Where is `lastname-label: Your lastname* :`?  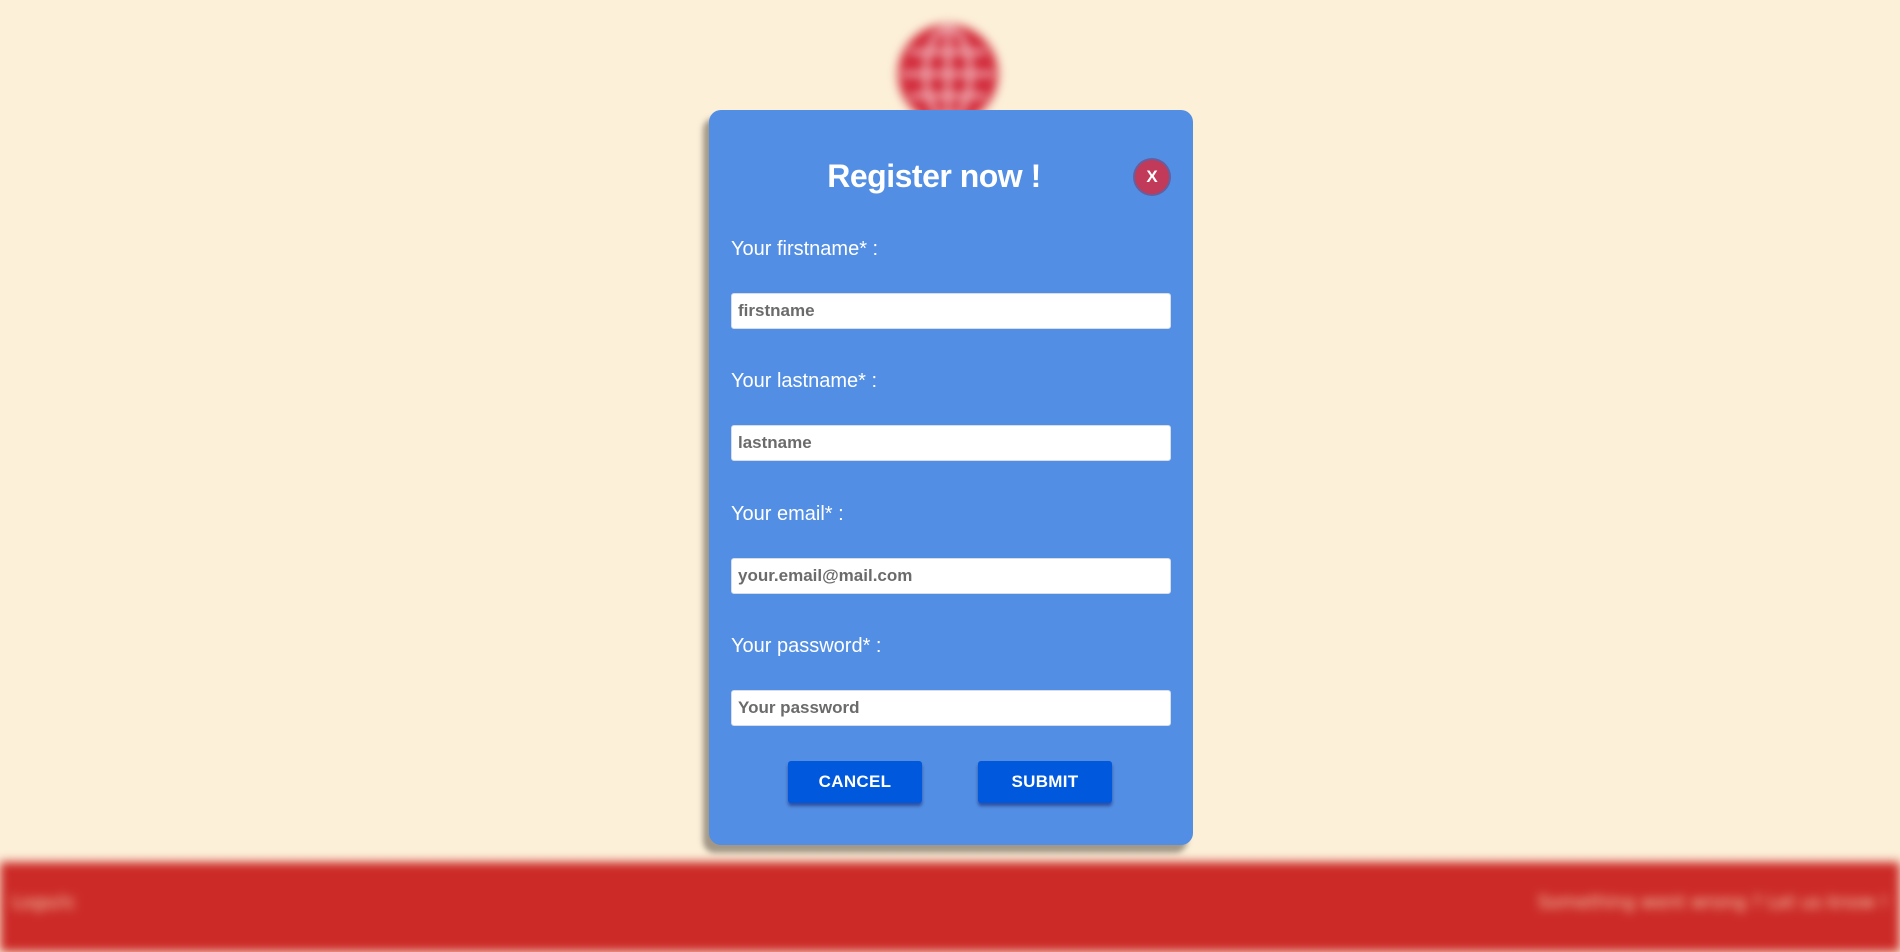
lastname-label: Your lastname* : is located at coordinates (804, 381).